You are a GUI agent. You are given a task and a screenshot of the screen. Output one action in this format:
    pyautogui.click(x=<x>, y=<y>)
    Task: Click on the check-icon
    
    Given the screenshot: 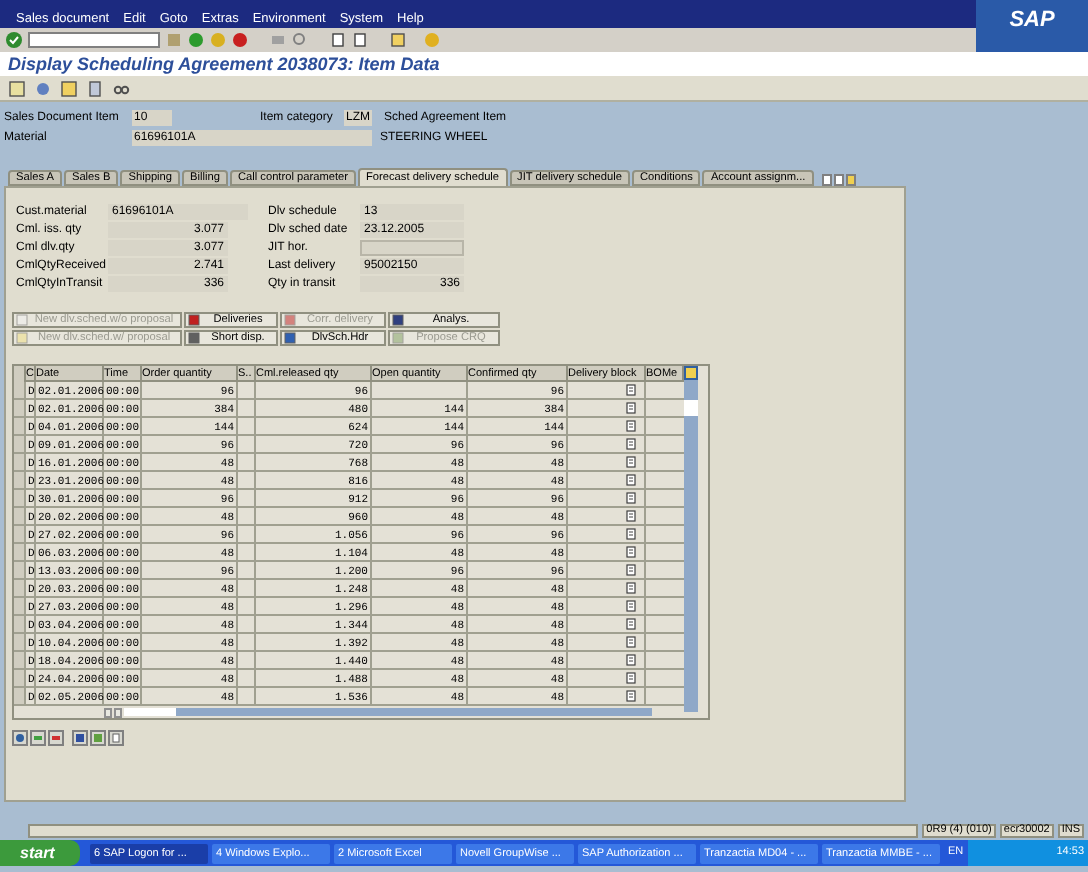 What is the action you would take?
    pyautogui.click(x=14, y=40)
    